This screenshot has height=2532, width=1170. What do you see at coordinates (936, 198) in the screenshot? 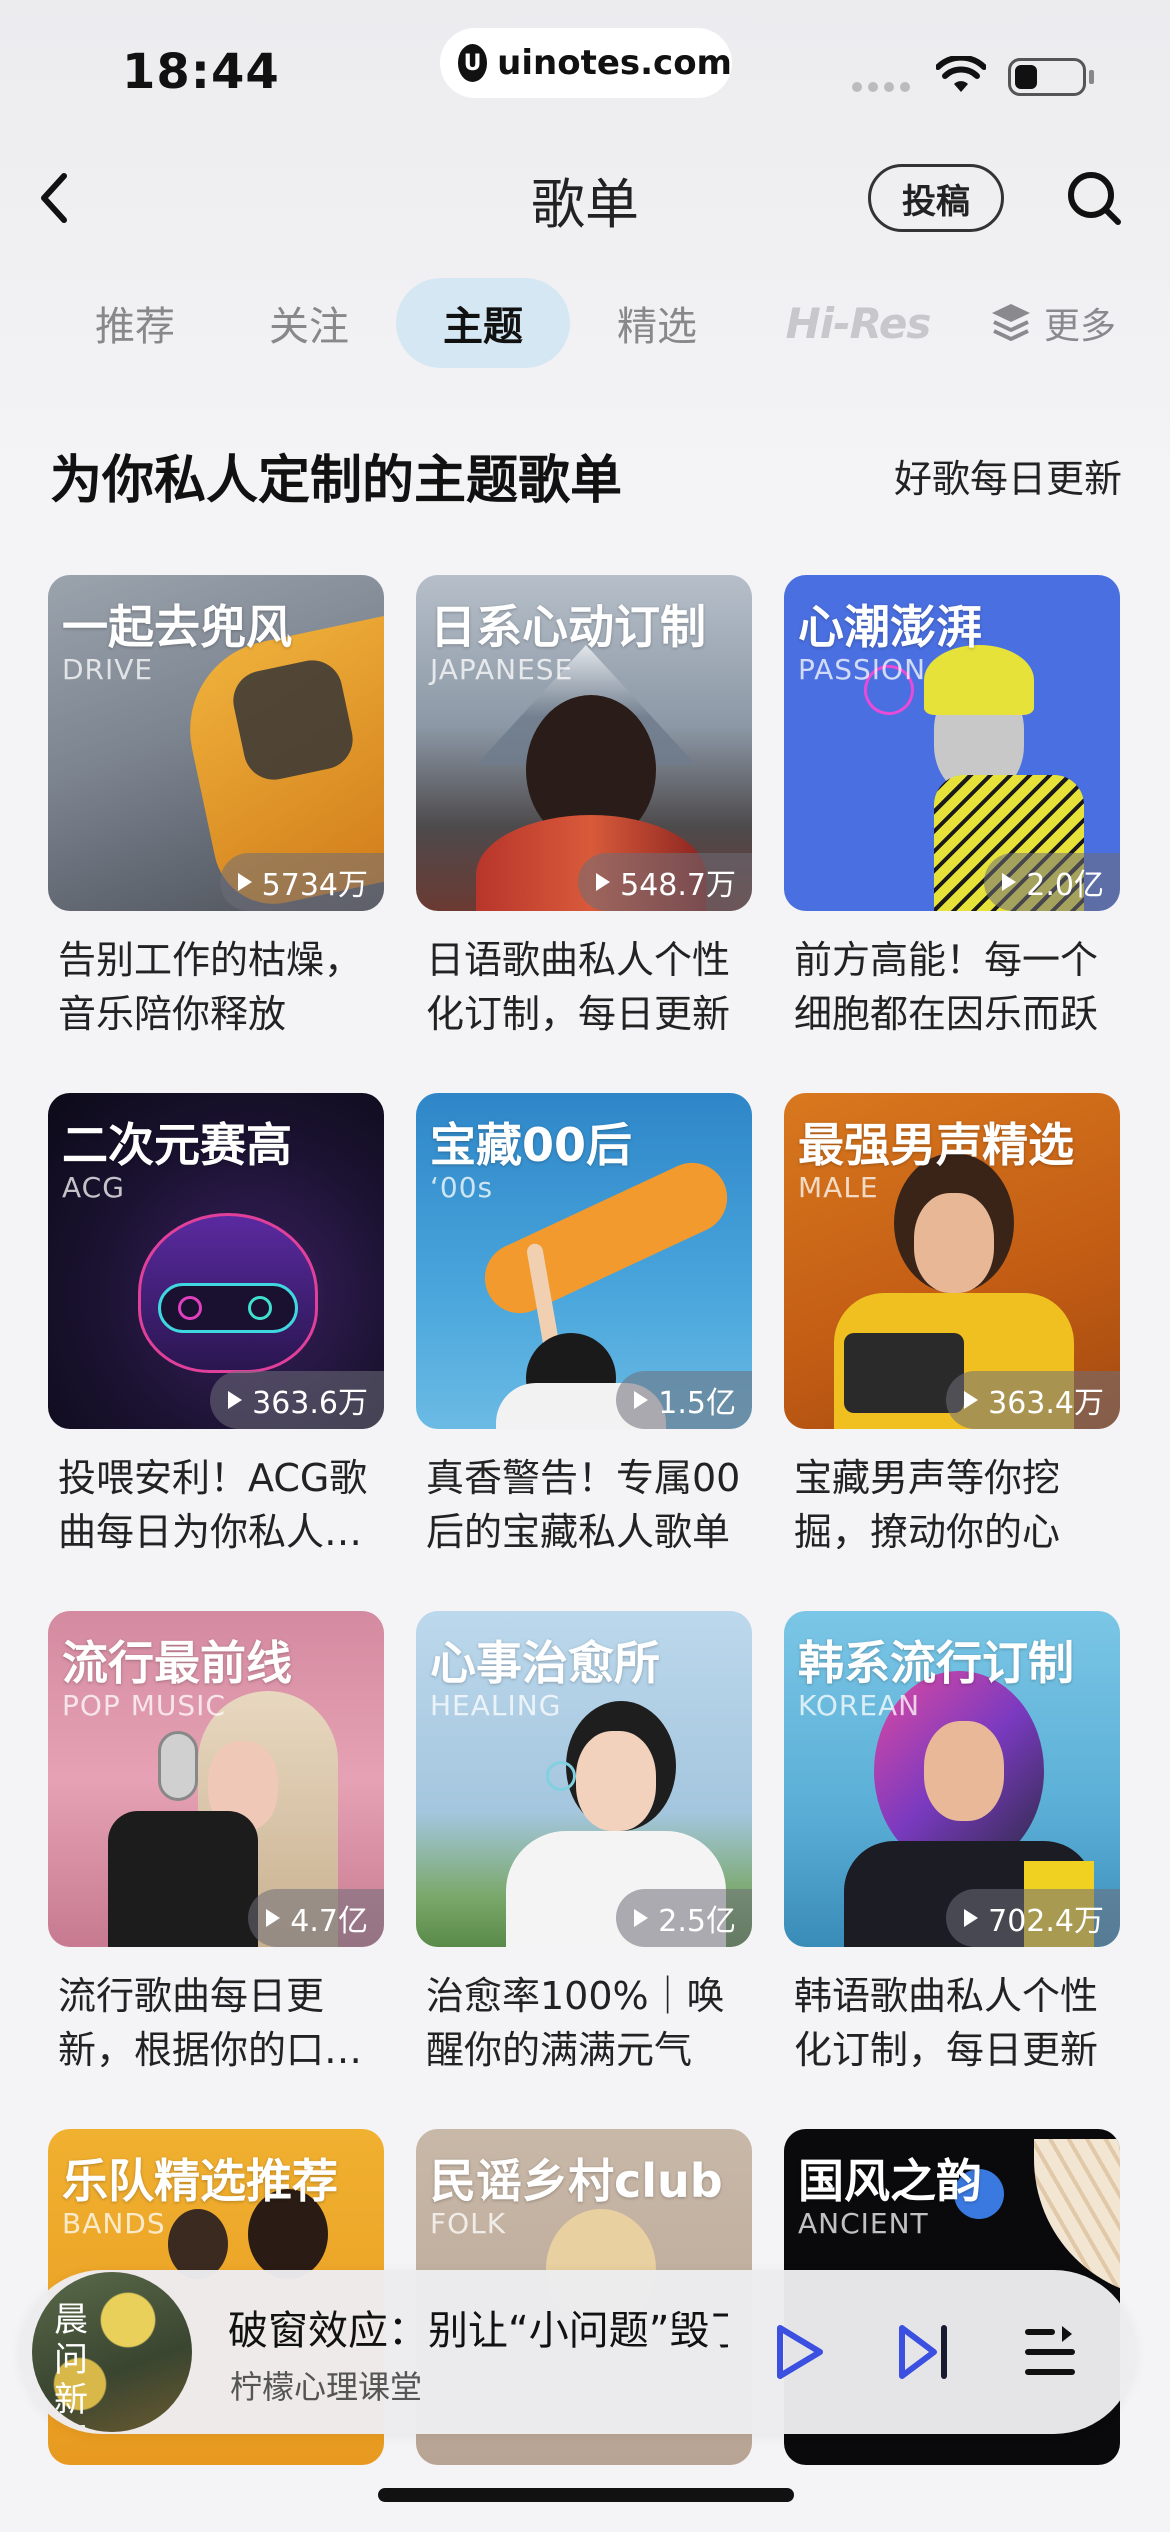
I see `submit-button: 投稿` at bounding box center [936, 198].